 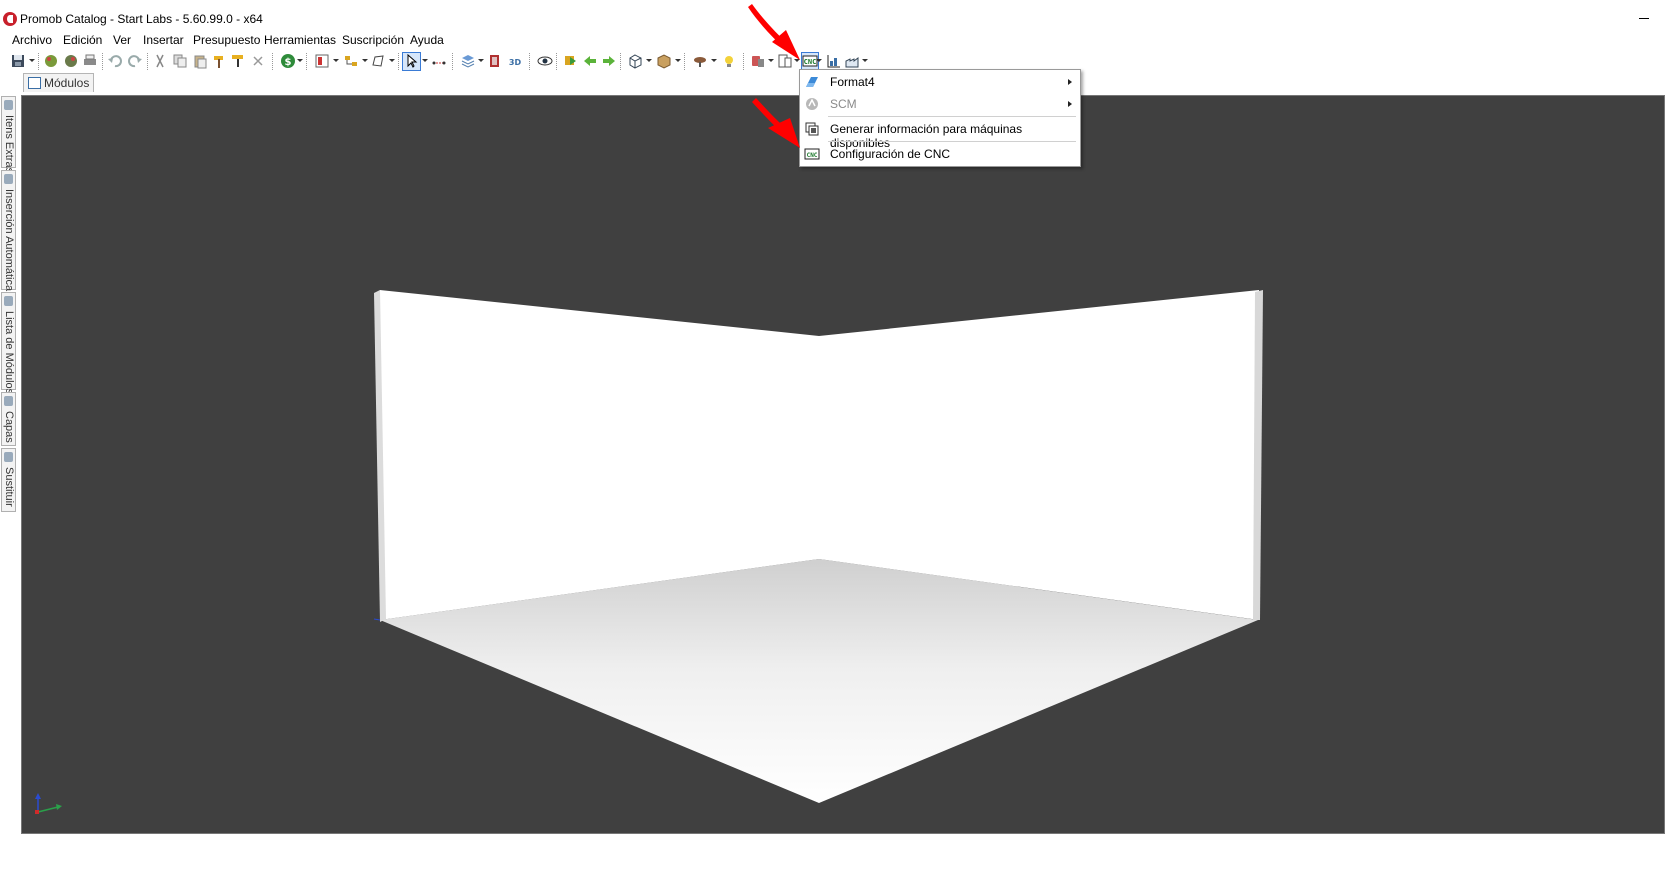 I want to click on layout-icon, so click(x=322, y=61).